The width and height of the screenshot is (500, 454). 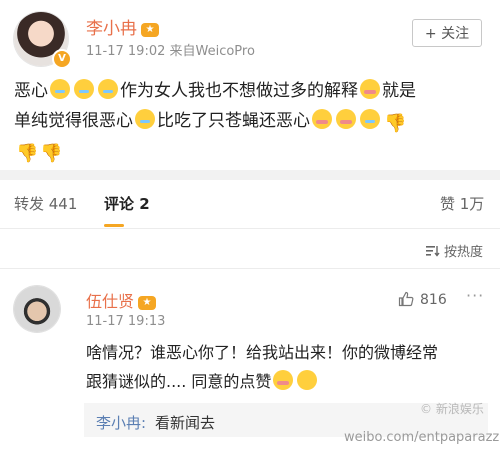 What do you see at coordinates (121, 422) in the screenshot?
I see `reply-author: 李小冉:` at bounding box center [121, 422].